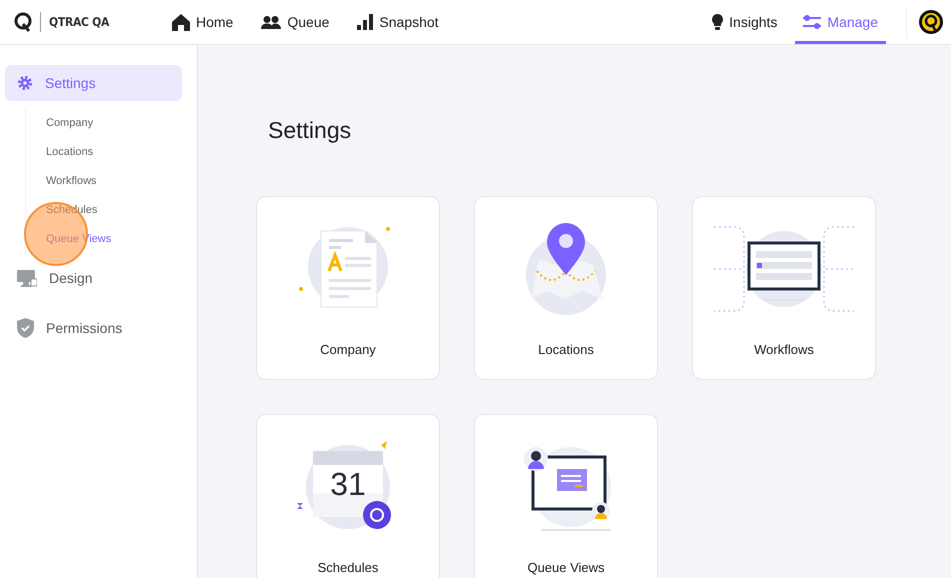  I want to click on settings-card: Workflows, so click(784, 288).